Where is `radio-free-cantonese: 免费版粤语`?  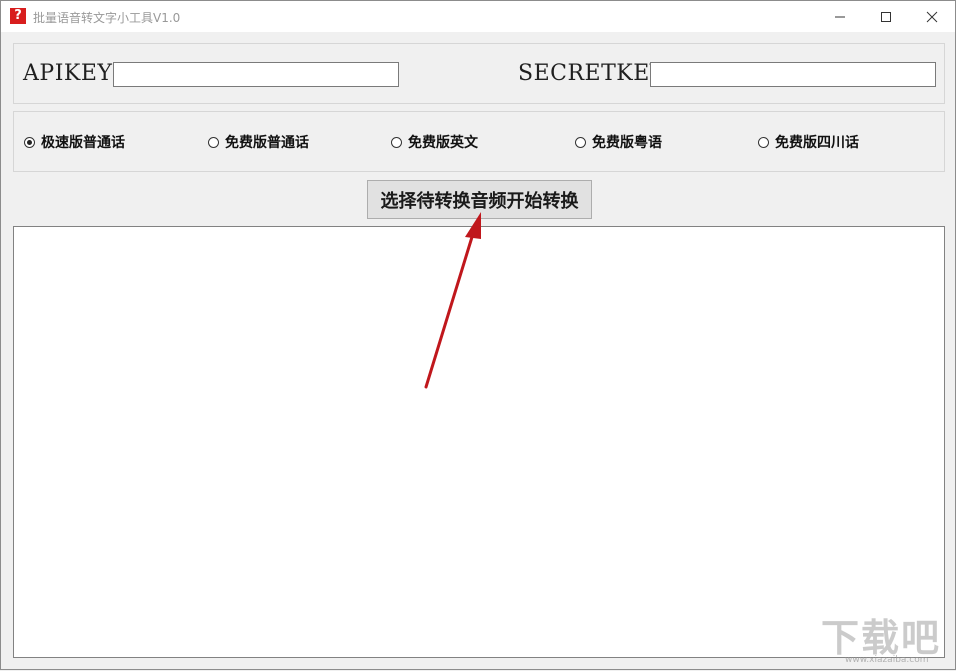
radio-free-cantonese: 免费版粤语 is located at coordinates (618, 142).